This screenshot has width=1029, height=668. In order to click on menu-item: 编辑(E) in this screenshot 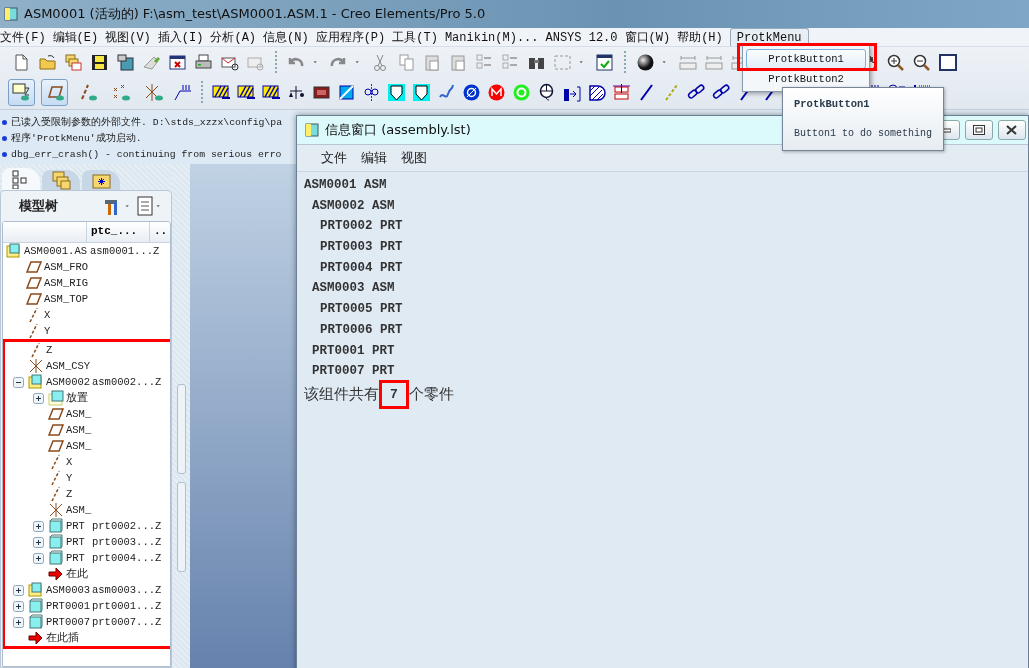, I will do `click(75, 37)`.